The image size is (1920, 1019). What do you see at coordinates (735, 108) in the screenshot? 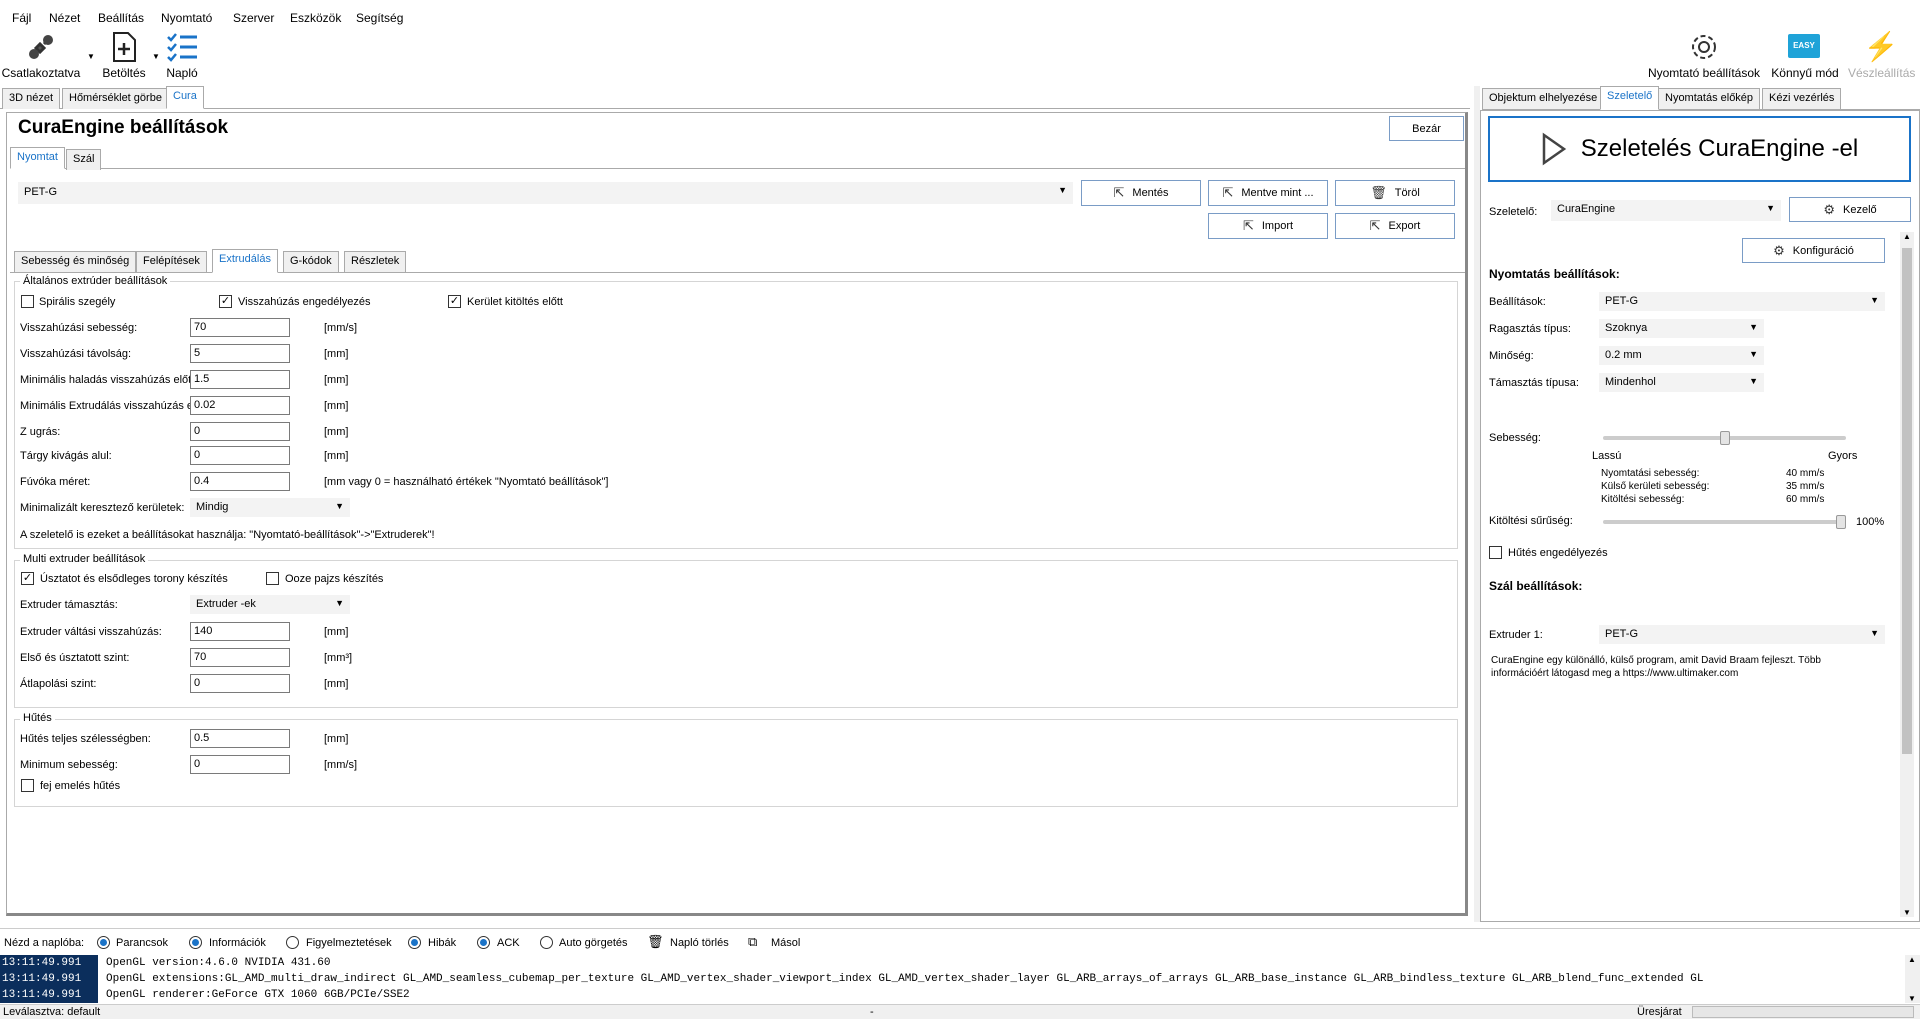
I see `left-tab-line` at bounding box center [735, 108].